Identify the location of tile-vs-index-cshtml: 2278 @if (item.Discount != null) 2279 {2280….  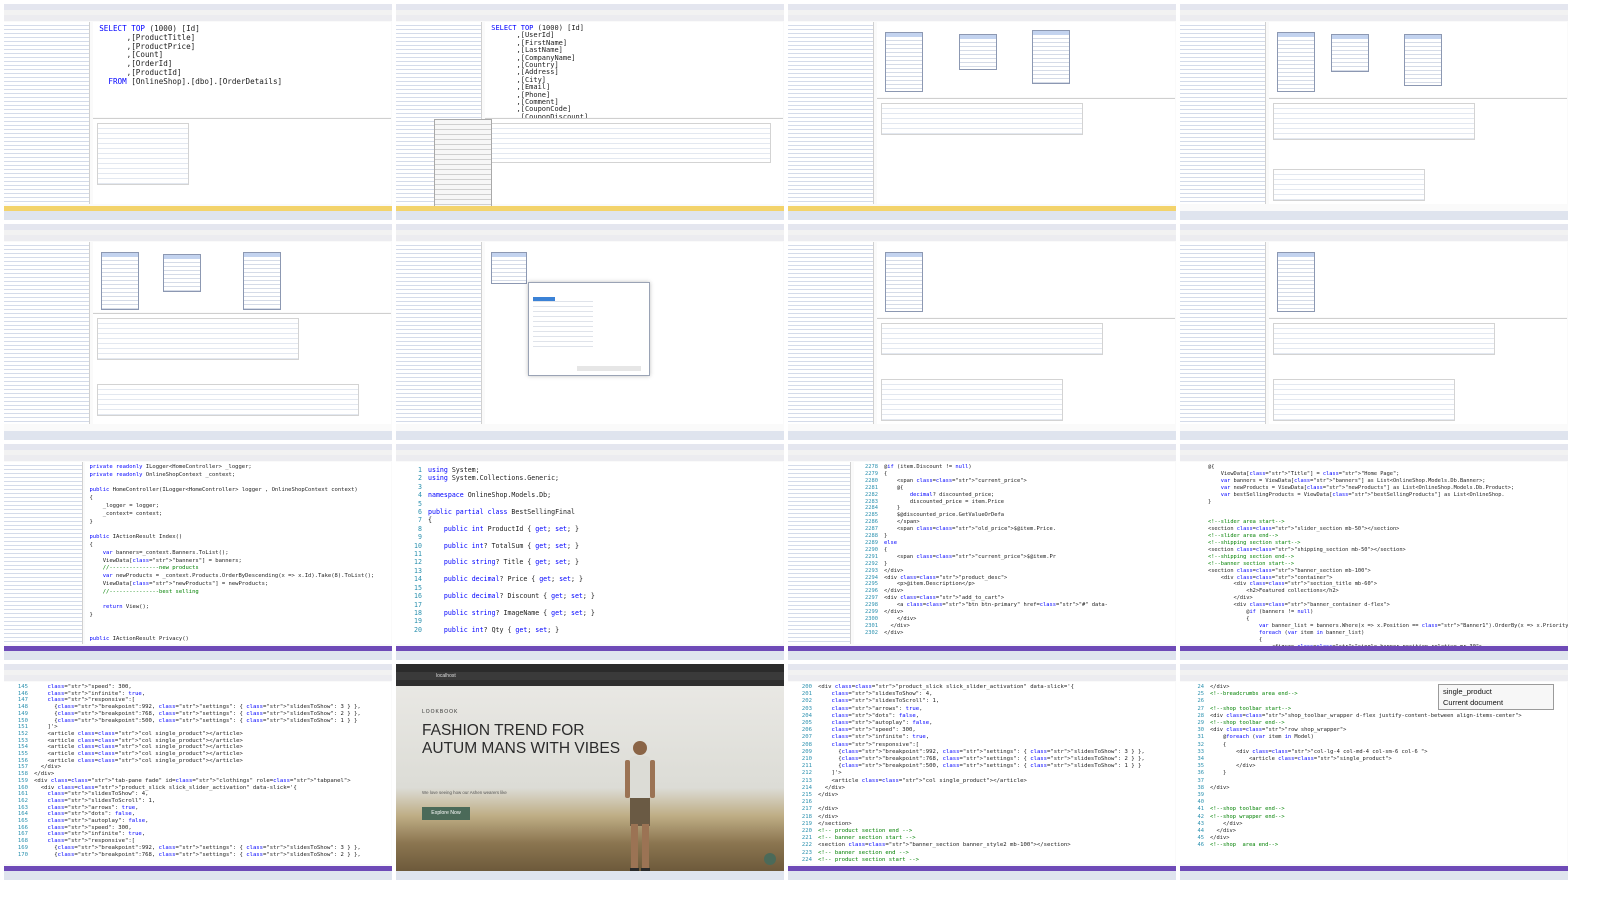
(982, 552).